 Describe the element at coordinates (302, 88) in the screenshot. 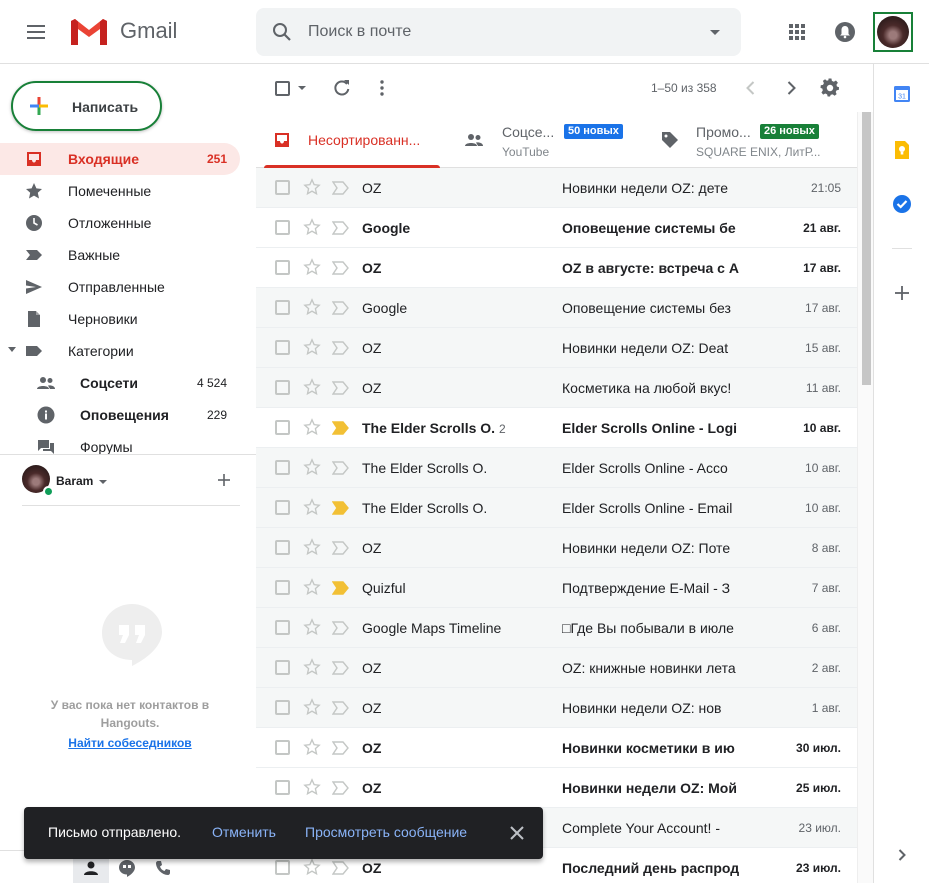

I see `select-dropdown-icon` at that location.